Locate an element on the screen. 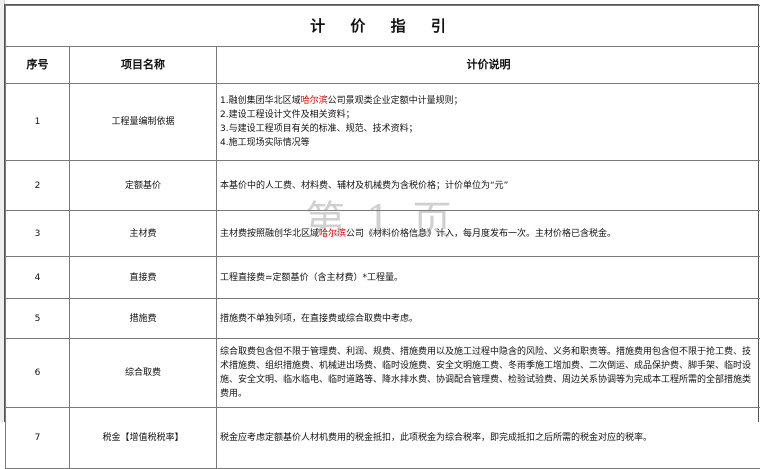  header-index: 序号 is located at coordinates (38, 65).